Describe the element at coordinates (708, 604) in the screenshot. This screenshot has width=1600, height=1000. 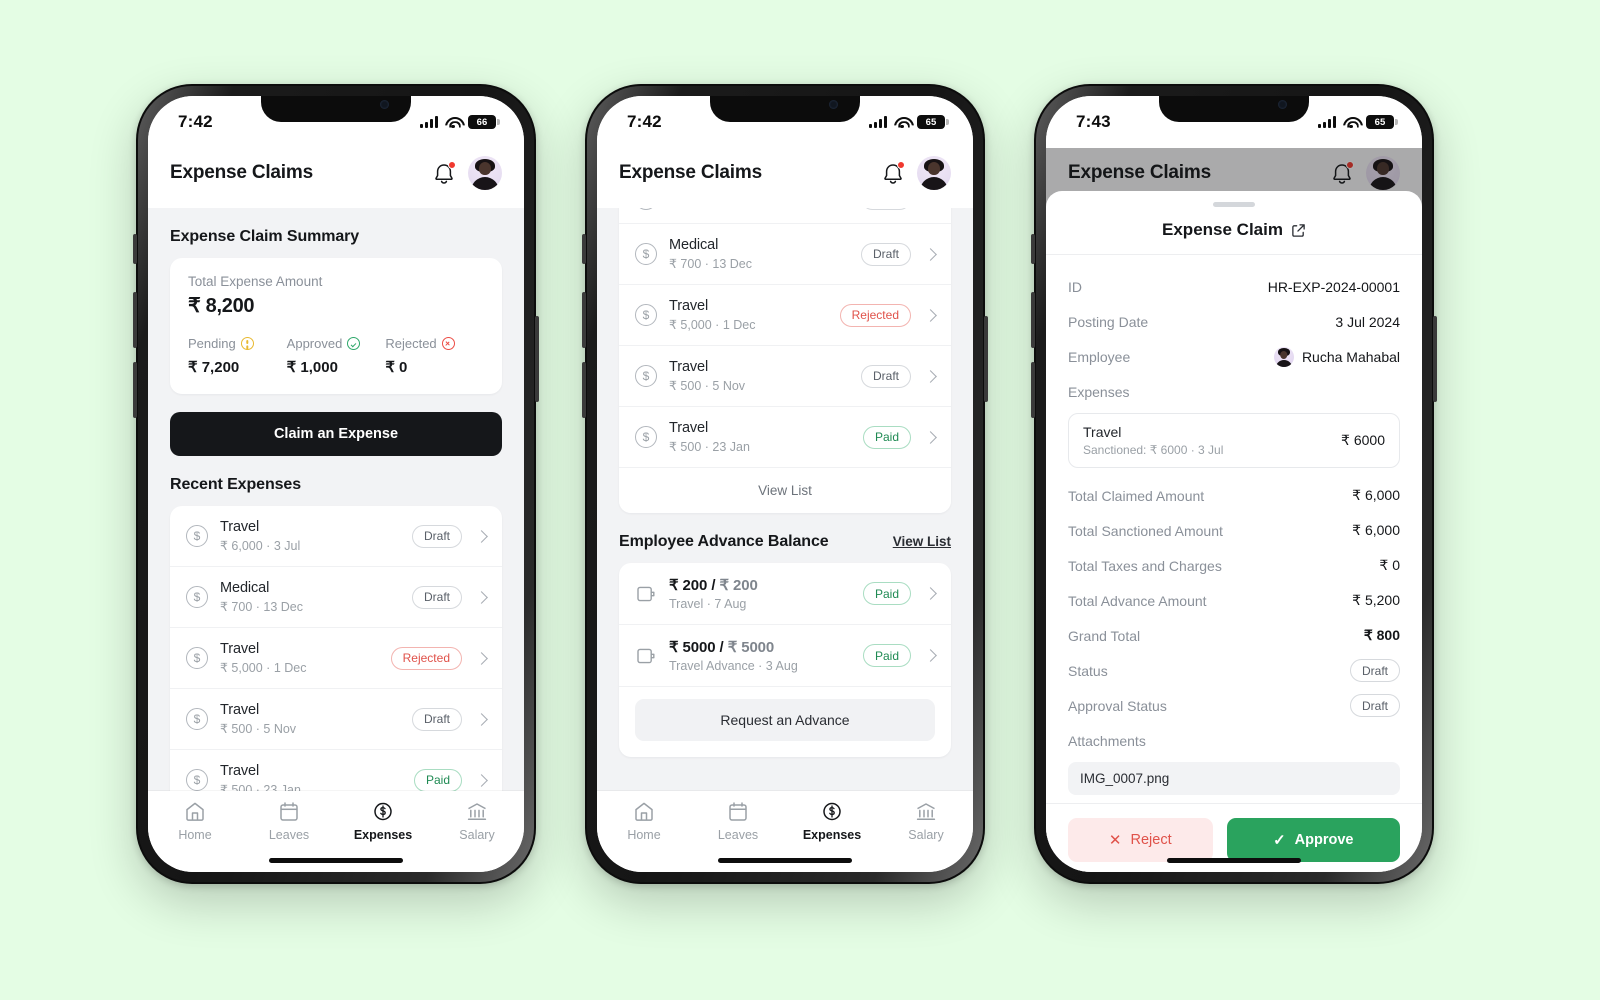
I see `advance-sub: Travel · 7 Aug` at that location.